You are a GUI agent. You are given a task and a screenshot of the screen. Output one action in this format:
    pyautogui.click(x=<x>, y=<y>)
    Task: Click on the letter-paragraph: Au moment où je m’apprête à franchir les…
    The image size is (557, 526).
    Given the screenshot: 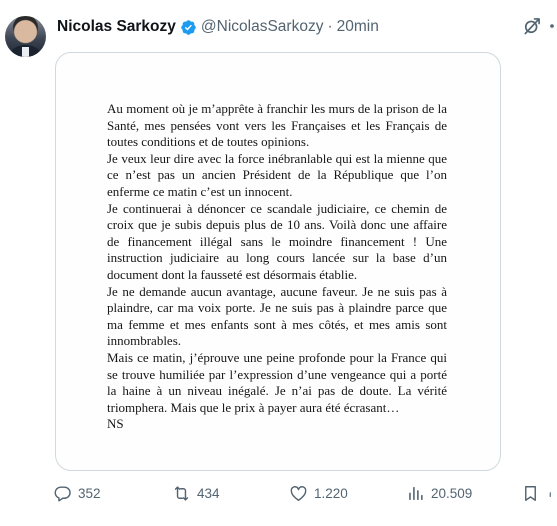 What is the action you would take?
    pyautogui.click(x=277, y=125)
    